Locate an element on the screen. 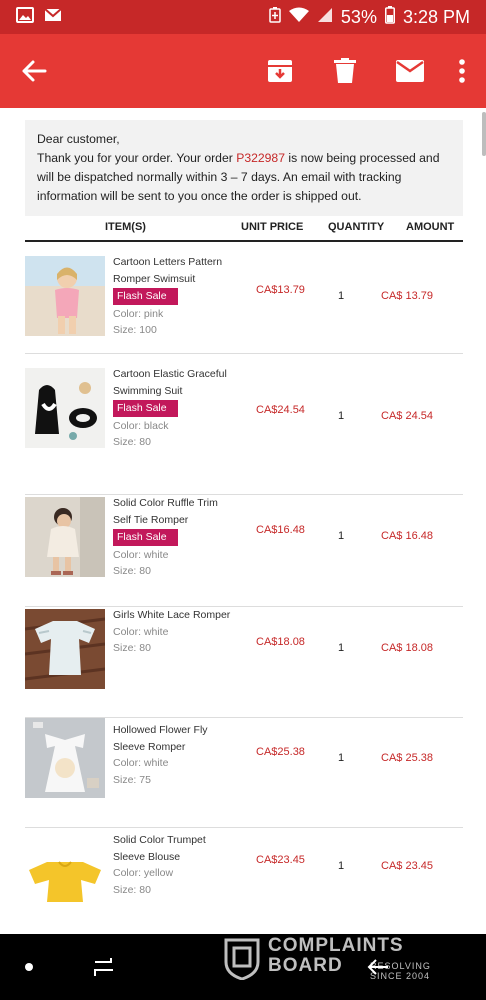  table-header: ITEM(S) UNIT PRICE QUANTITY AMOUNT is located at coordinates (244, 229).